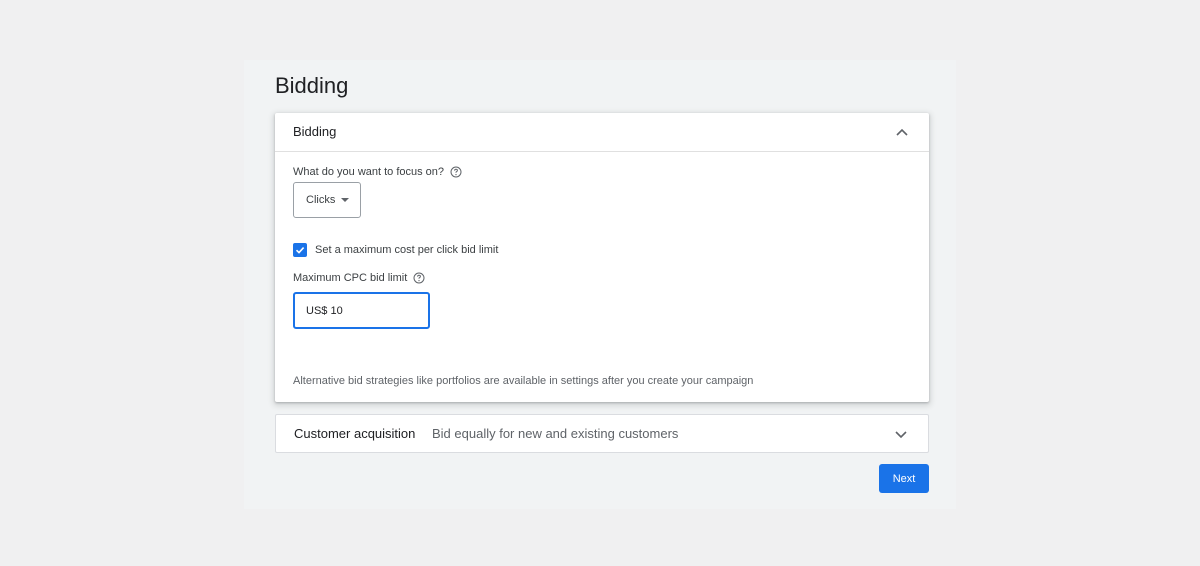  Describe the element at coordinates (902, 132) in the screenshot. I see `chevron-up-icon` at that location.